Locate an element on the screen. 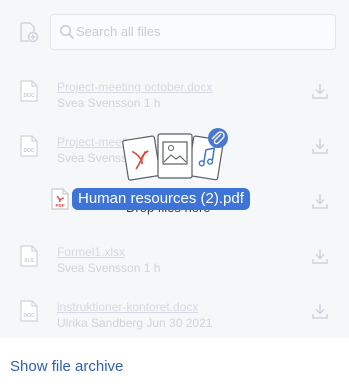  drag-ghost: PDF Human resources (2).pdf is located at coordinates (164, 199).